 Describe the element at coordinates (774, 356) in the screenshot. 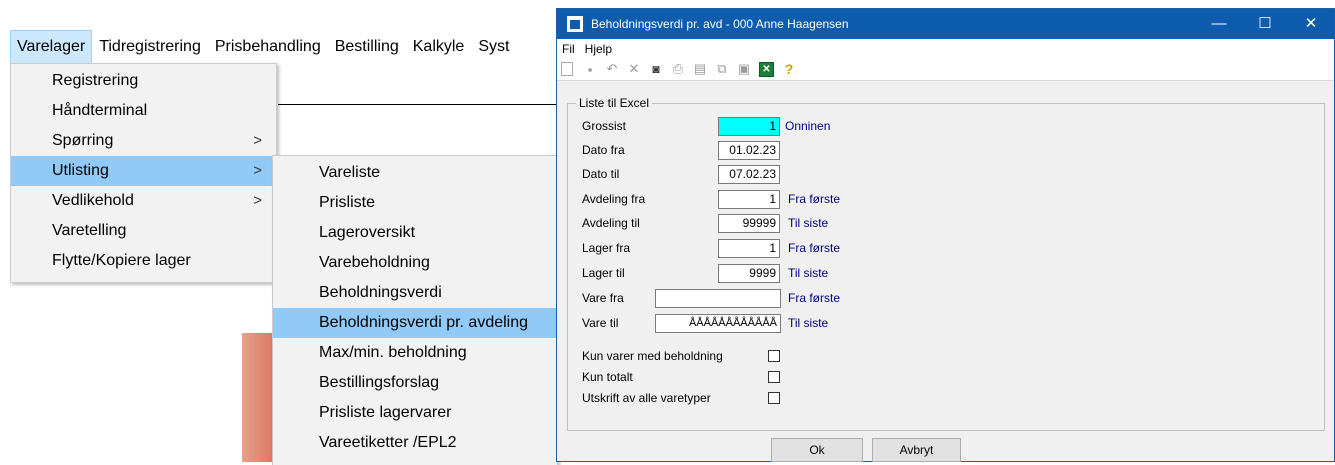

I see `kun-beholdning-checkbox` at that location.